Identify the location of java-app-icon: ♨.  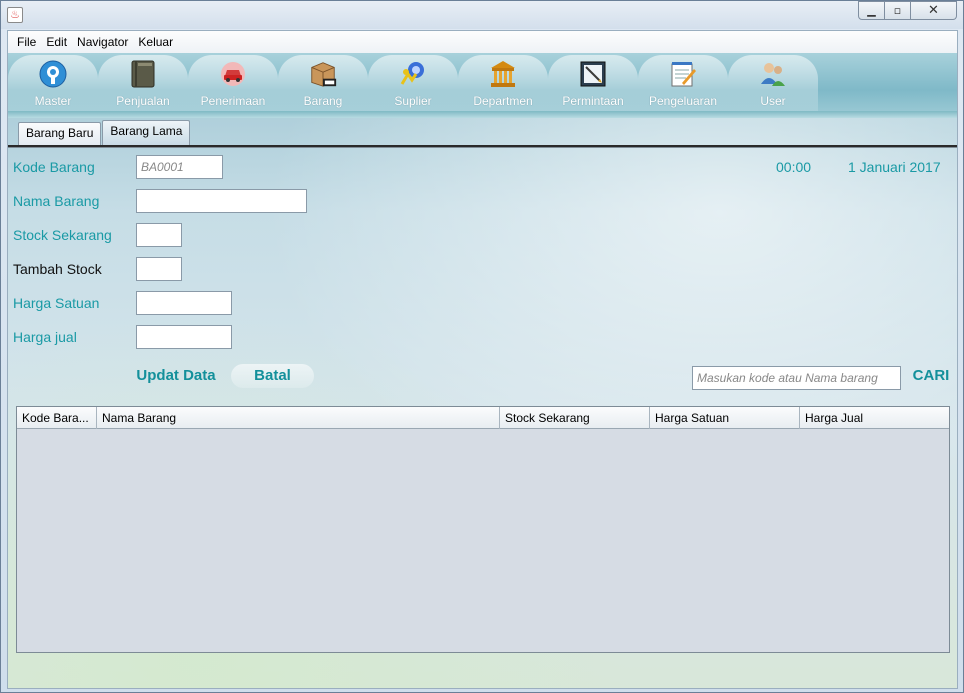
(15, 15).